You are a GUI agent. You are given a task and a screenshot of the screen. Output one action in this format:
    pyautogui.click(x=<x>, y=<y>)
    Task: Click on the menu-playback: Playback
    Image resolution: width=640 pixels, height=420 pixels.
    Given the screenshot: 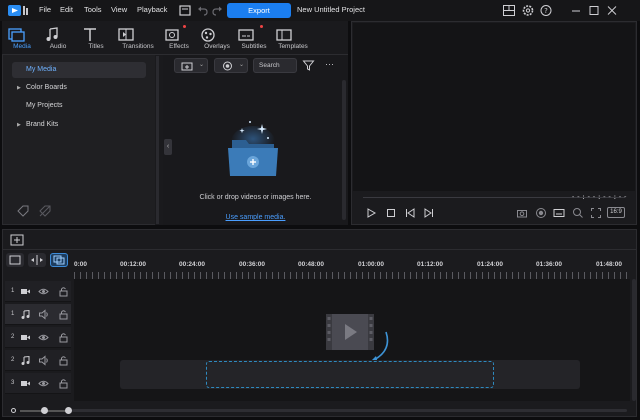 What is the action you would take?
    pyautogui.click(x=152, y=9)
    